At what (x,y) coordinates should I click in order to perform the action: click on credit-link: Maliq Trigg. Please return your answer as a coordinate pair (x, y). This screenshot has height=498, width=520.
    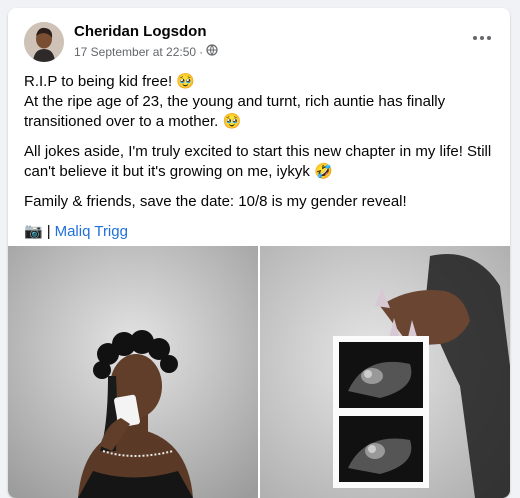
    Looking at the image, I should click on (91, 232).